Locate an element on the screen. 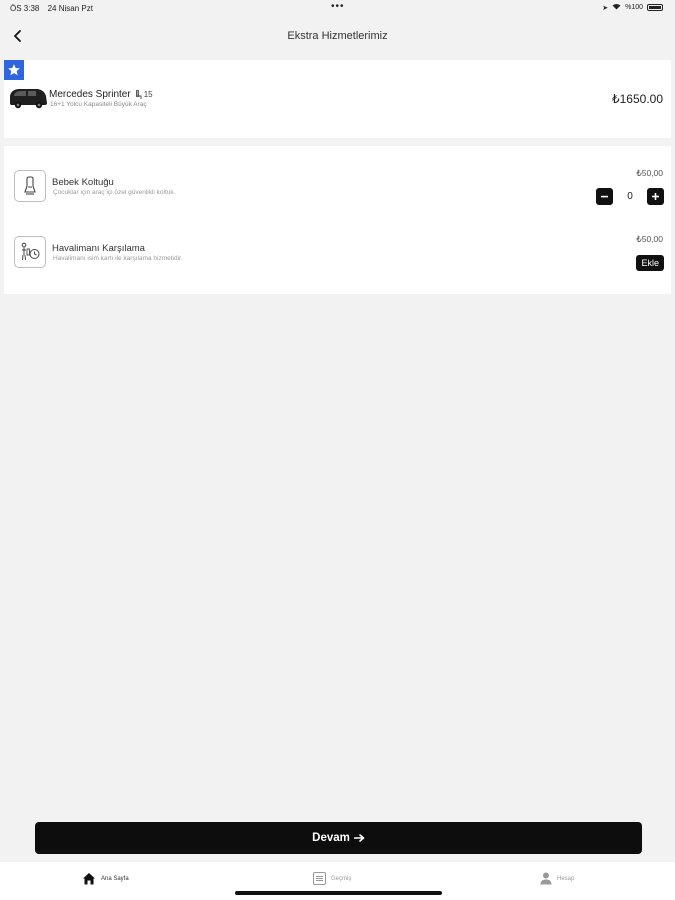  tab-account: Hesap is located at coordinates (557, 878).